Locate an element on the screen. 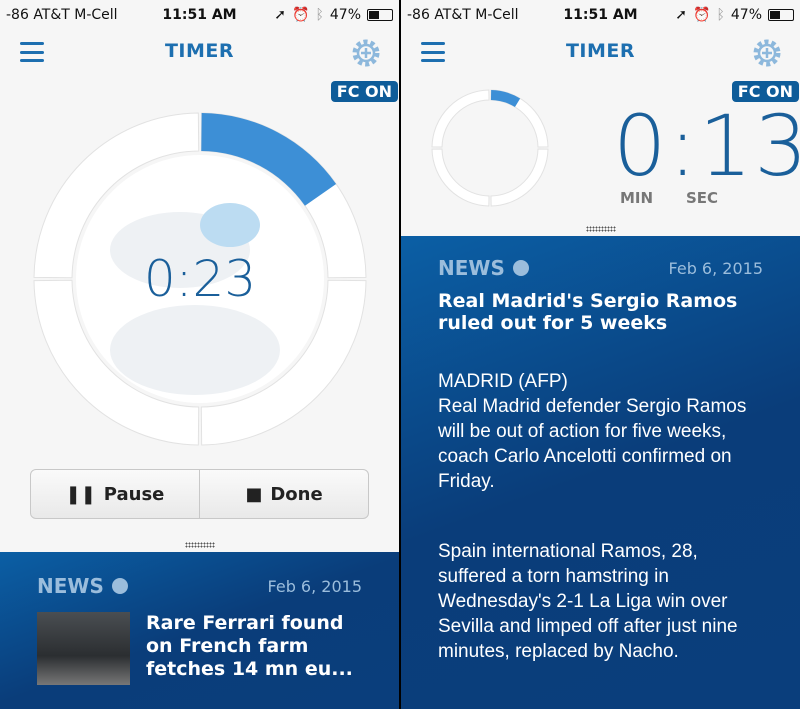 The width and height of the screenshot is (800, 709). upper-teeth-highlight is located at coordinates (230, 225).